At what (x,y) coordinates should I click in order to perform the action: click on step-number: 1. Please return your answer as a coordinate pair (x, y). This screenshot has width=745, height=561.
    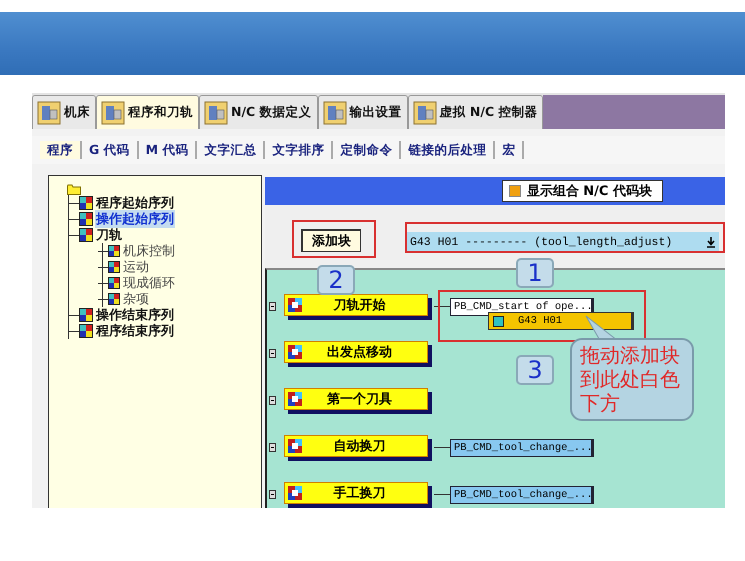
    Looking at the image, I should click on (535, 273).